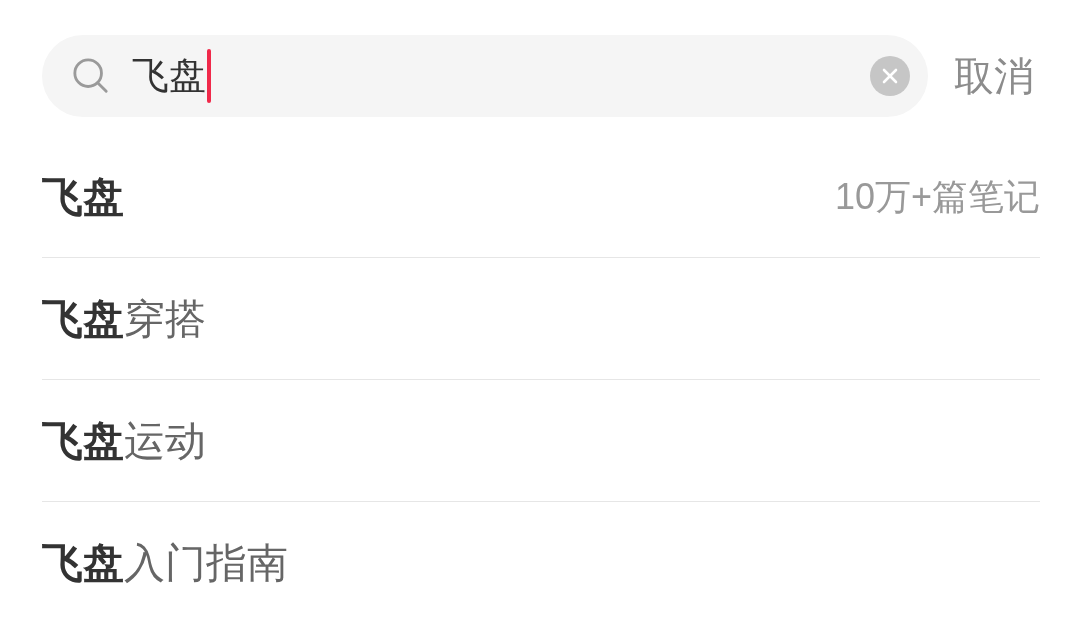 The height and width of the screenshot is (623, 1080). What do you see at coordinates (83, 196) in the screenshot?
I see `suggestion-item: 飞盘` at bounding box center [83, 196].